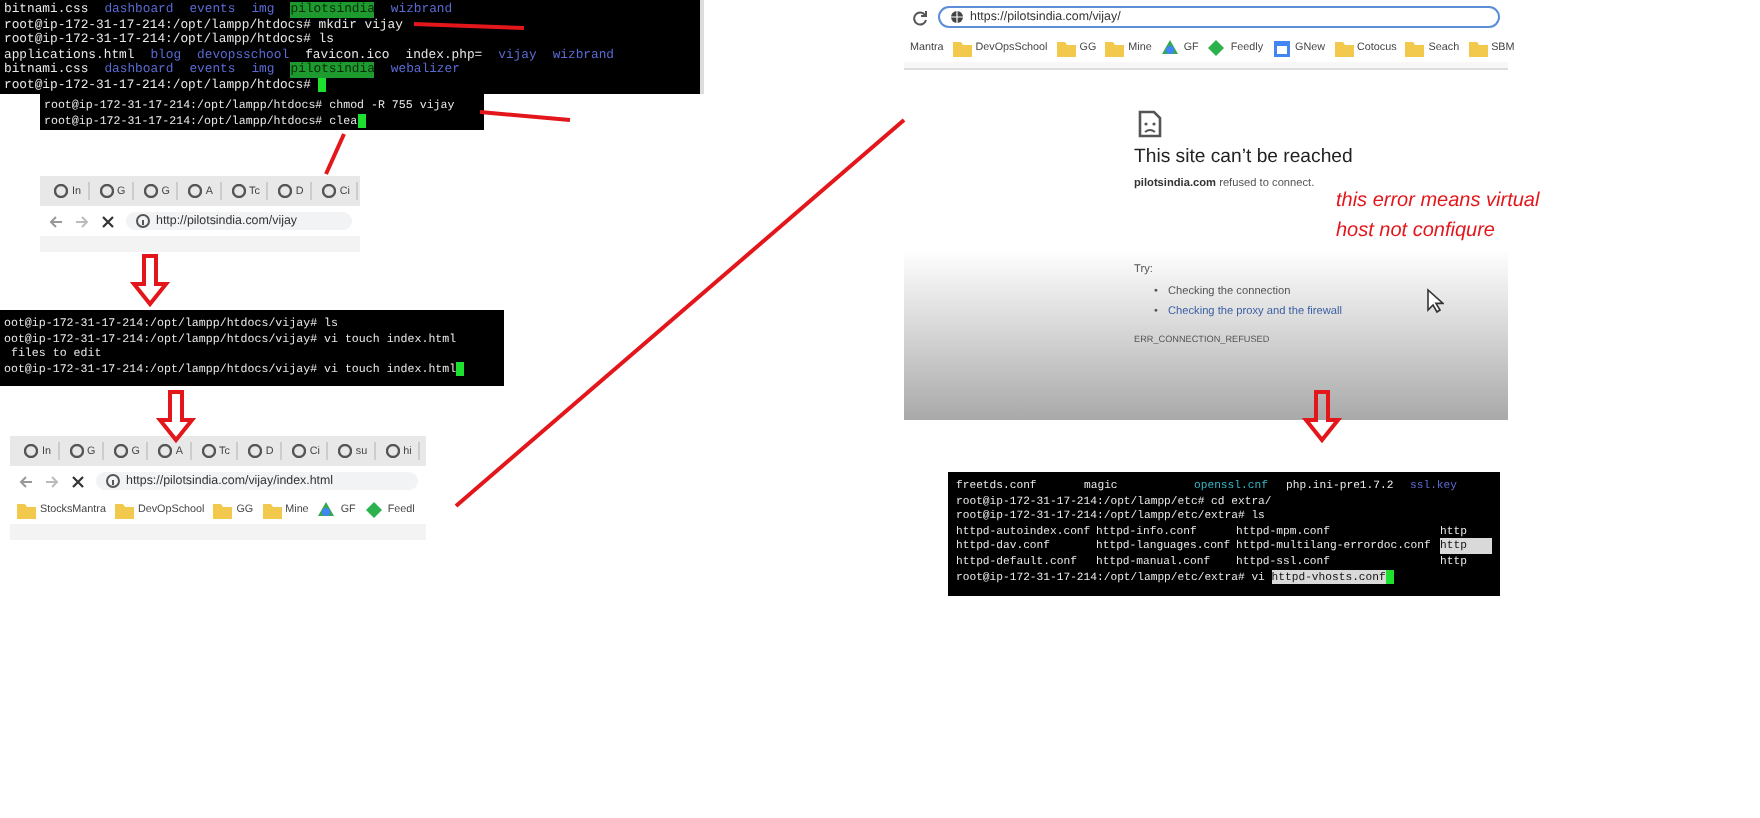  I want to click on error-title: This site can’t be reached, so click(1244, 157).